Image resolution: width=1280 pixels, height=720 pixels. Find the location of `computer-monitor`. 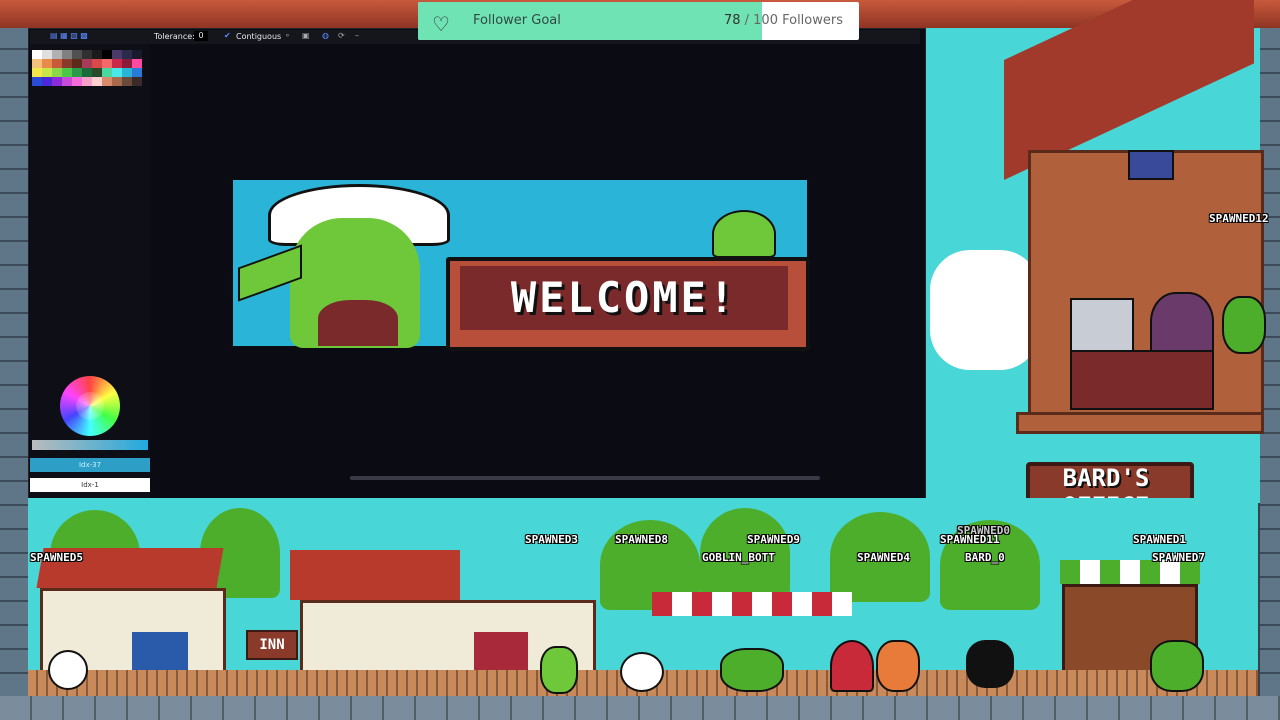

computer-monitor is located at coordinates (1102, 325).